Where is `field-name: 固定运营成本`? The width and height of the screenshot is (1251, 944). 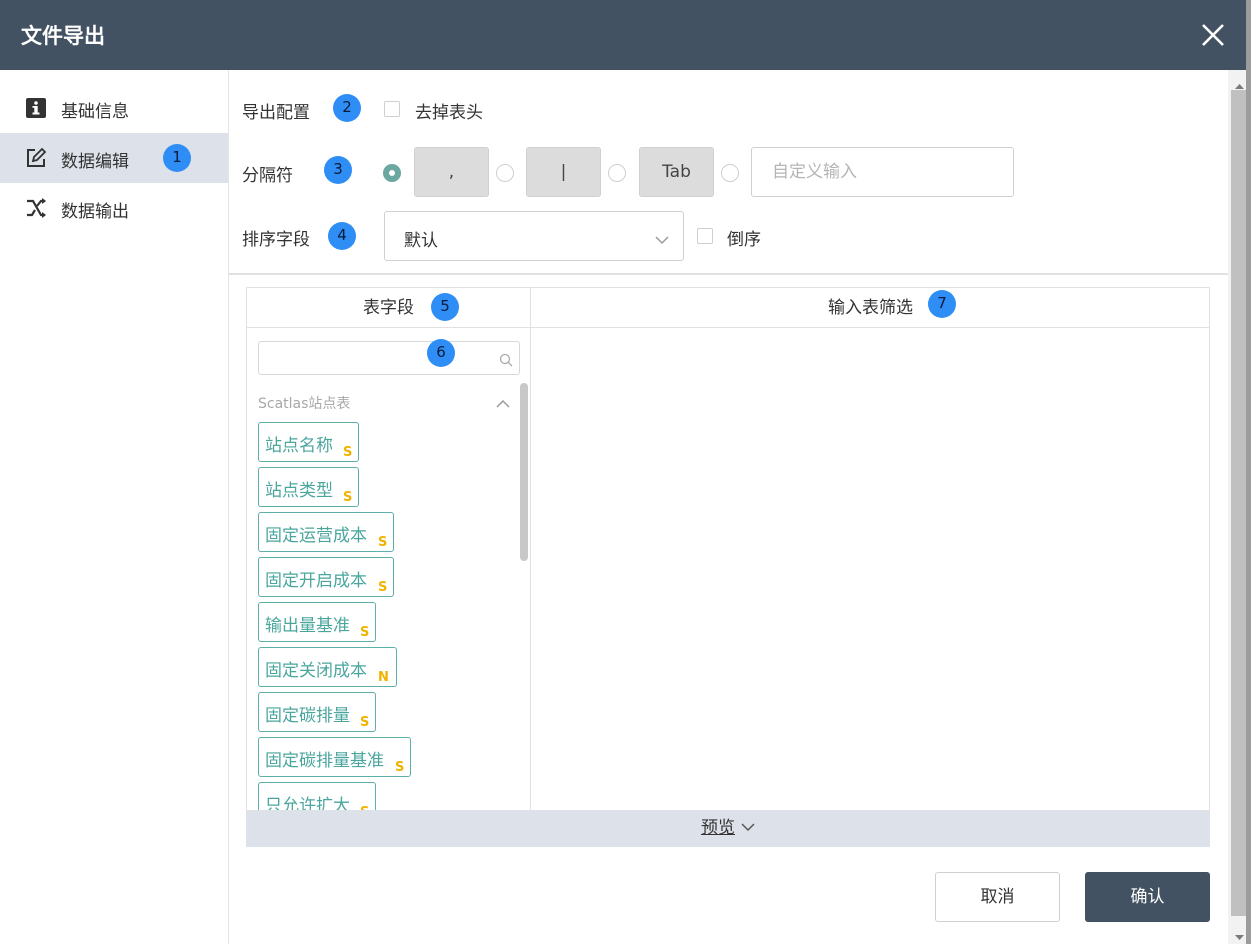 field-name: 固定运营成本 is located at coordinates (316, 536).